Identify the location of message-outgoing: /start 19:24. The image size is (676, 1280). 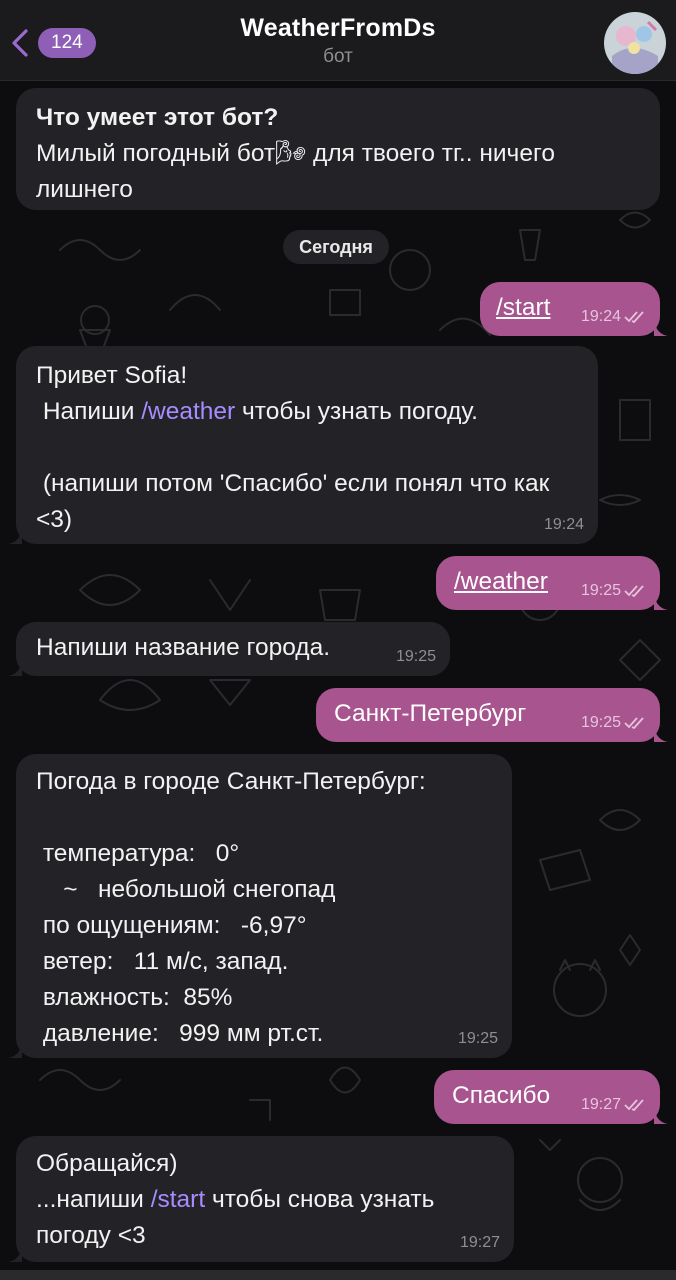
(574, 309).